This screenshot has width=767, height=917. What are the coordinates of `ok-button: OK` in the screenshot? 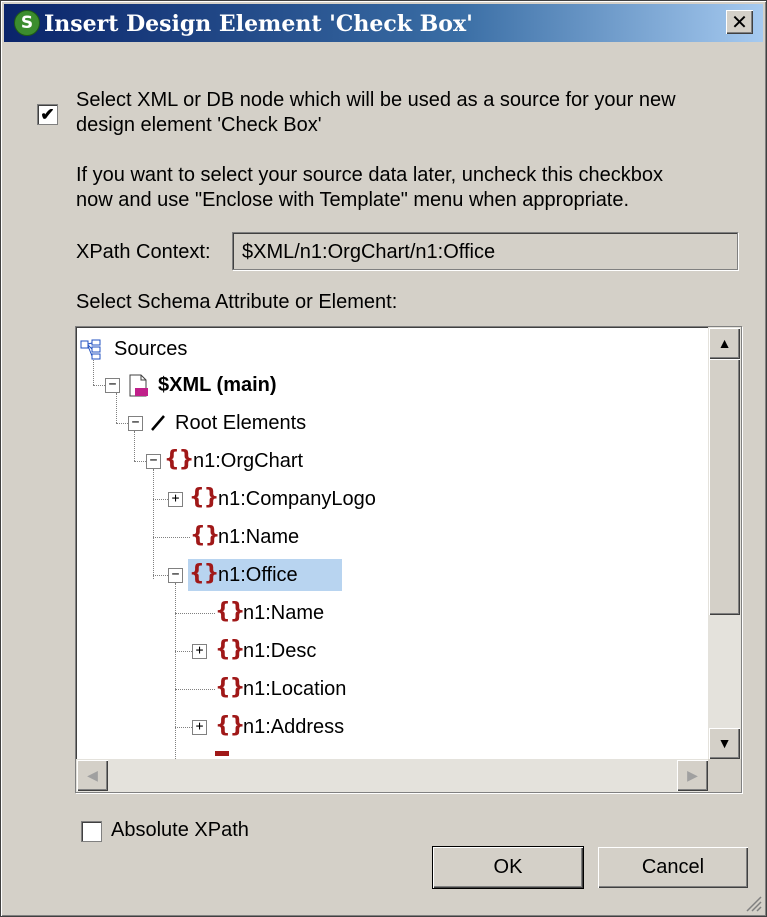 It's located at (508, 867).